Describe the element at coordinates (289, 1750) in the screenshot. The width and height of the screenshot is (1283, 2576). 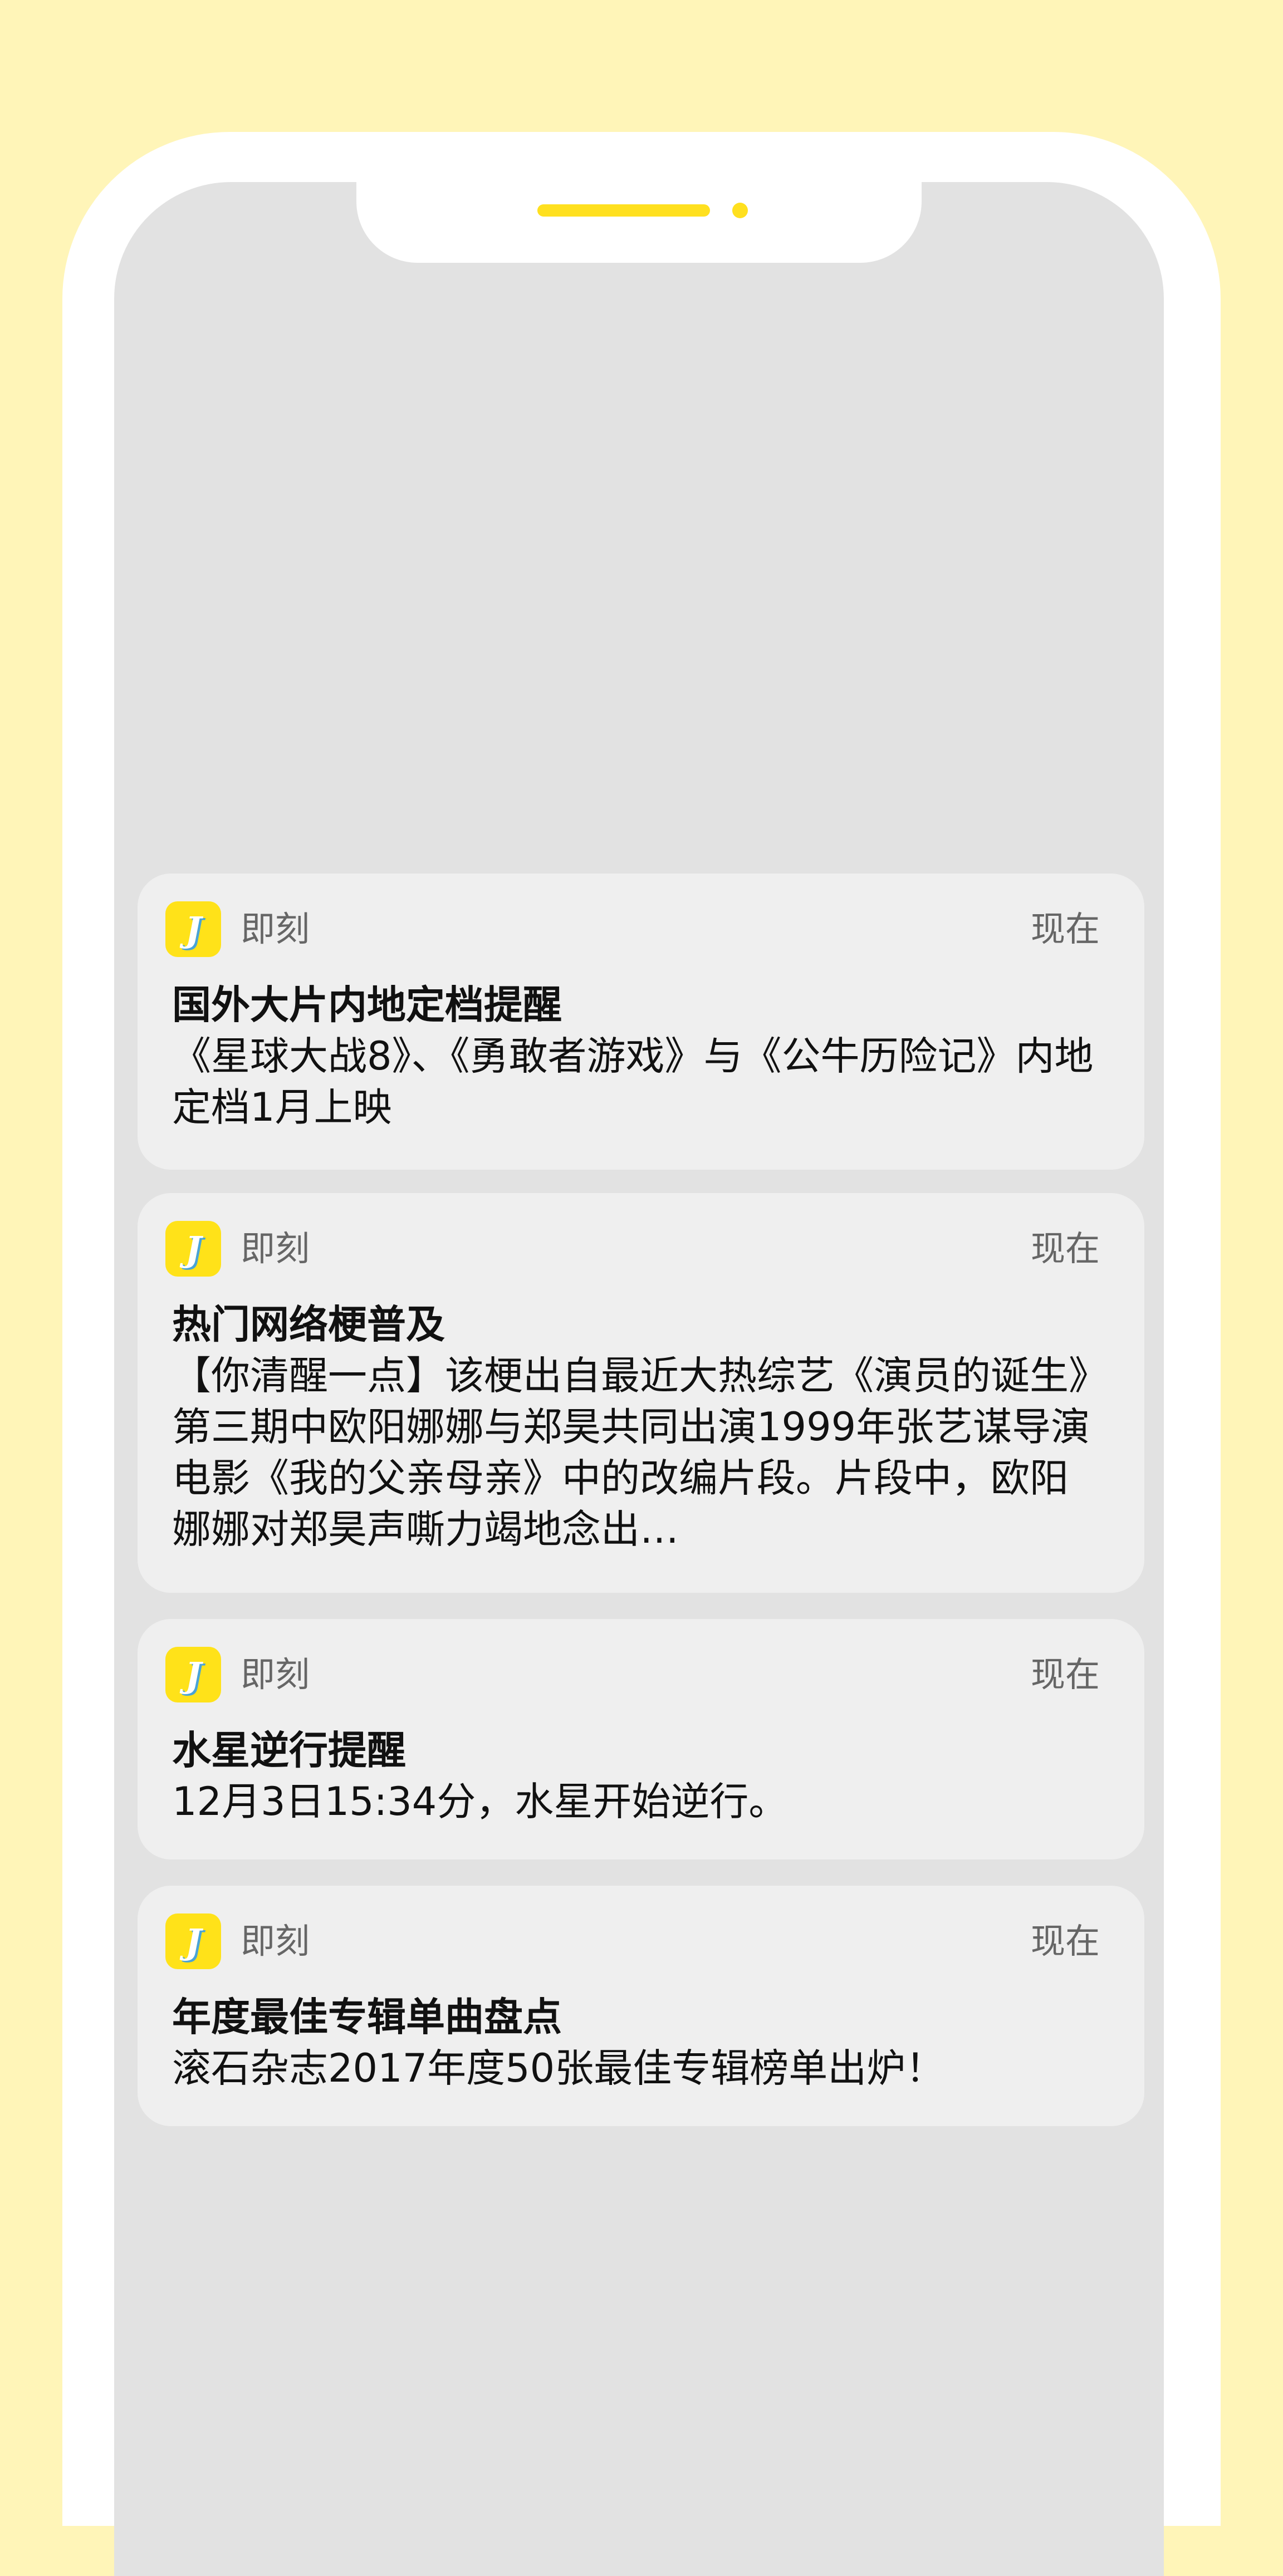
I see `notification-title: 水星逆行提醒` at that location.